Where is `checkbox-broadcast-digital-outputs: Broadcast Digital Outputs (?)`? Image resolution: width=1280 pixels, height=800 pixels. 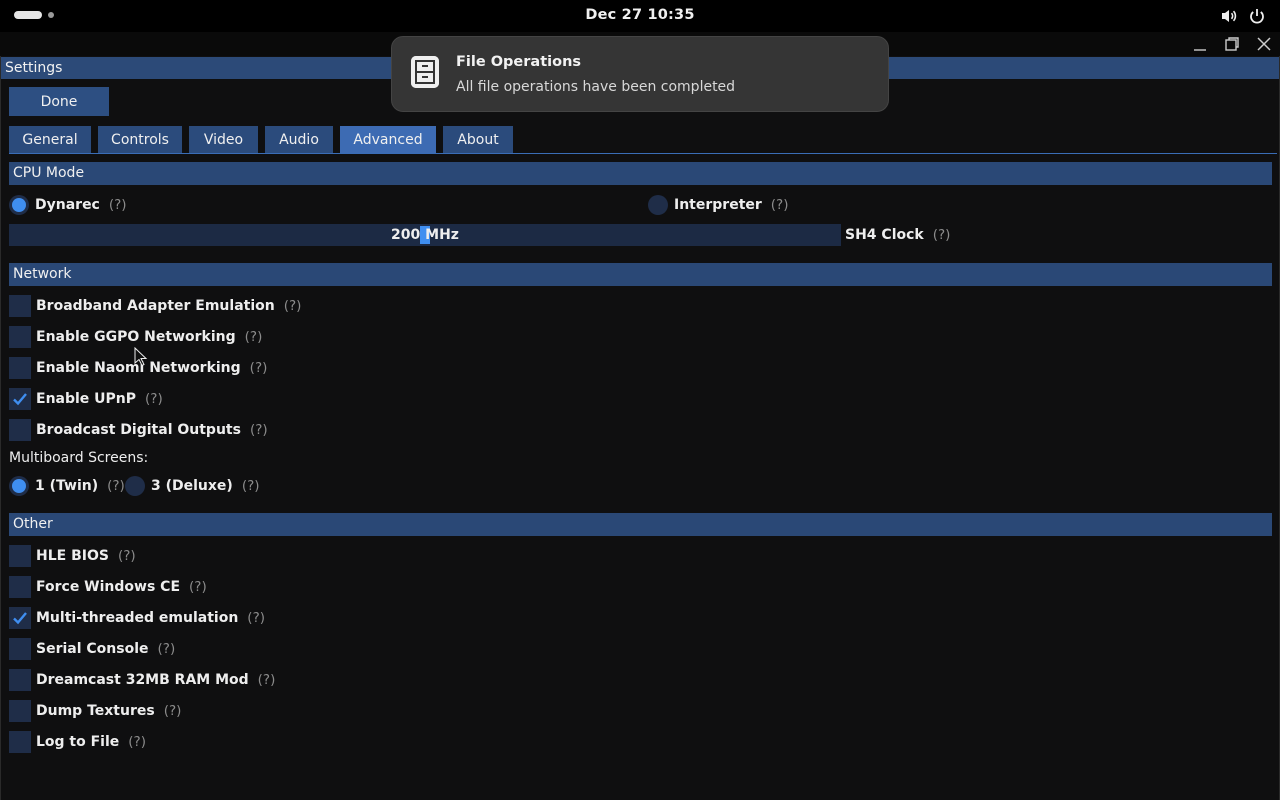
checkbox-broadcast-digital-outputs: Broadcast Digital Outputs (?) is located at coordinates (138, 430).